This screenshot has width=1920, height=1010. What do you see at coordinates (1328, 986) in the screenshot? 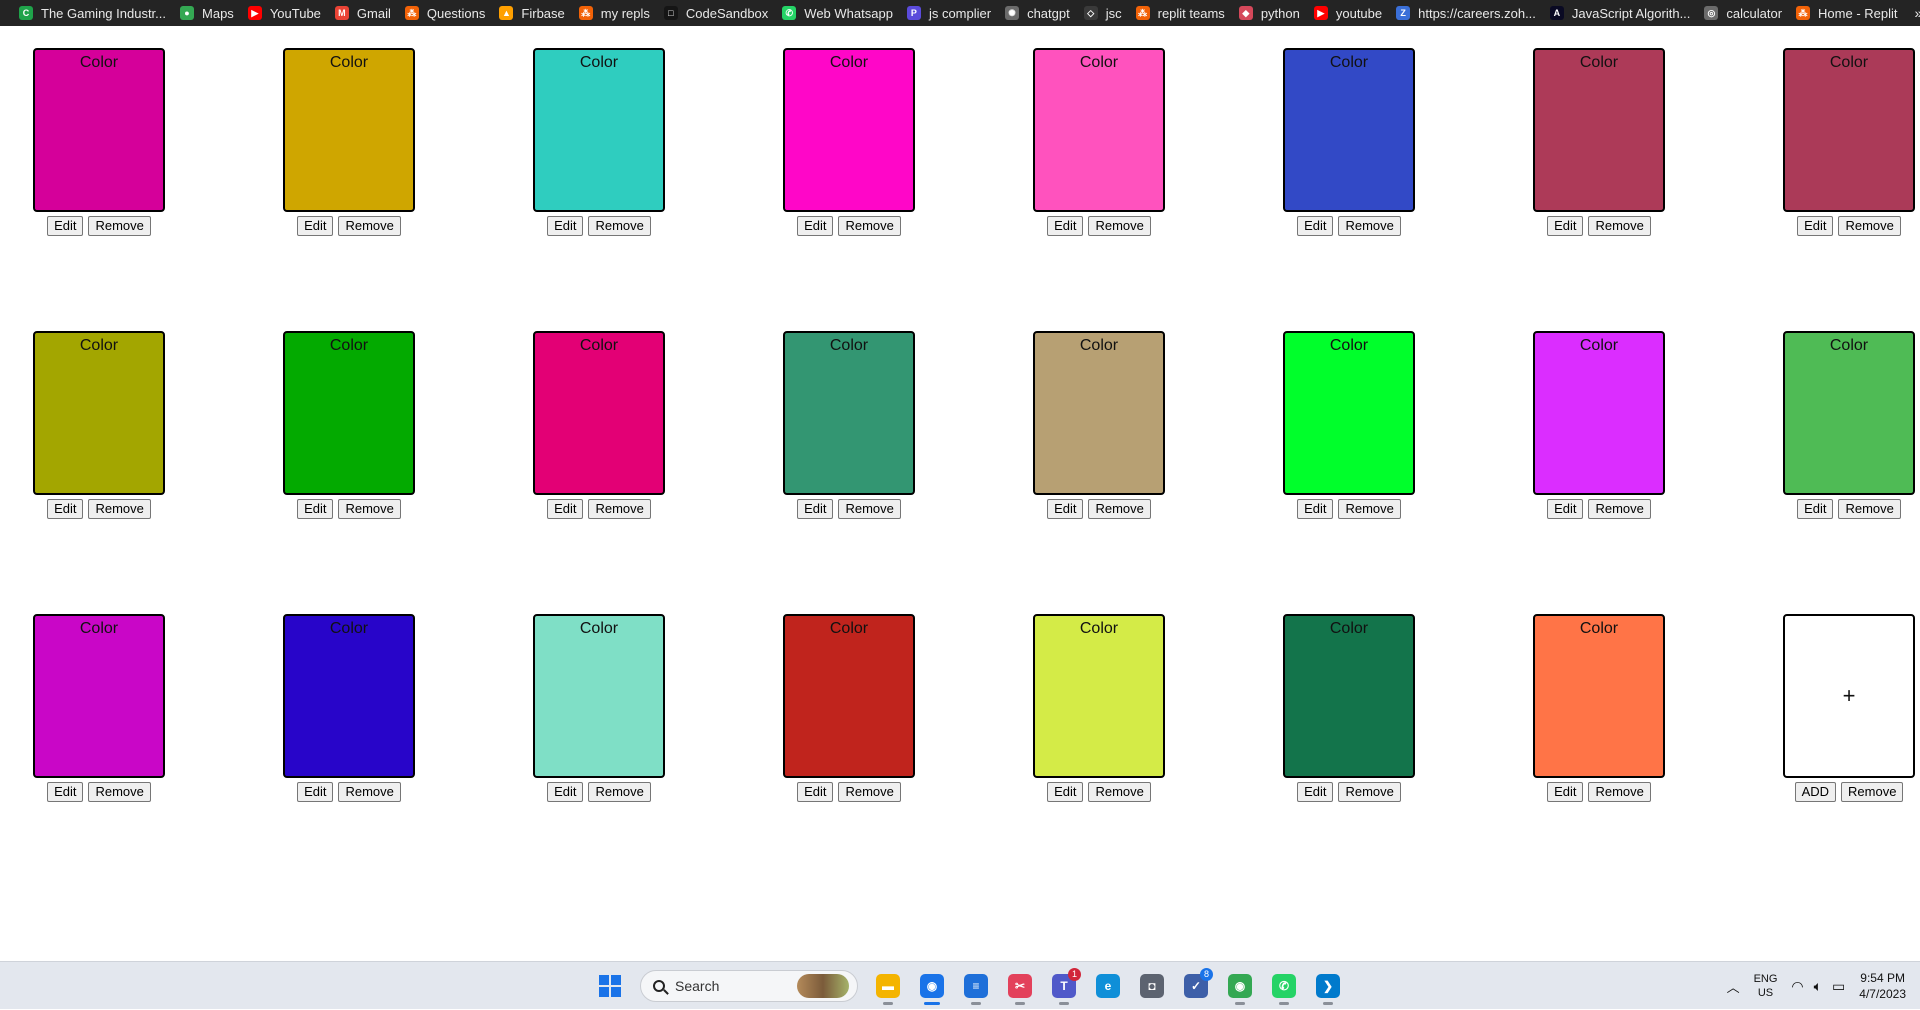
I see `taskbar-app-vscode: ❯` at bounding box center [1328, 986].